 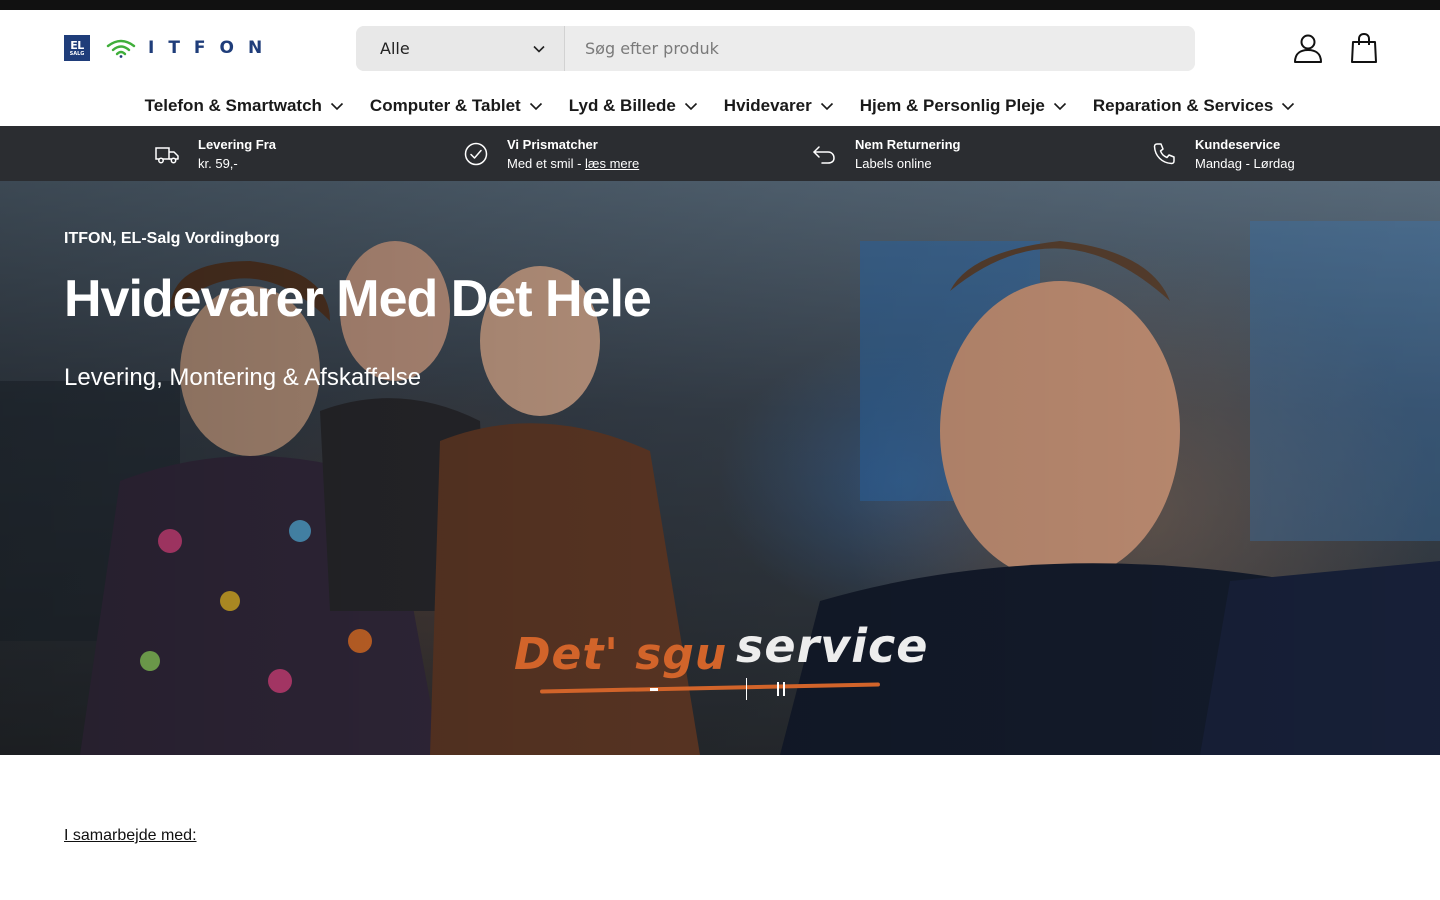 I want to click on nav-item-label: Hjem & Personlig Pleje, so click(x=952, y=105).